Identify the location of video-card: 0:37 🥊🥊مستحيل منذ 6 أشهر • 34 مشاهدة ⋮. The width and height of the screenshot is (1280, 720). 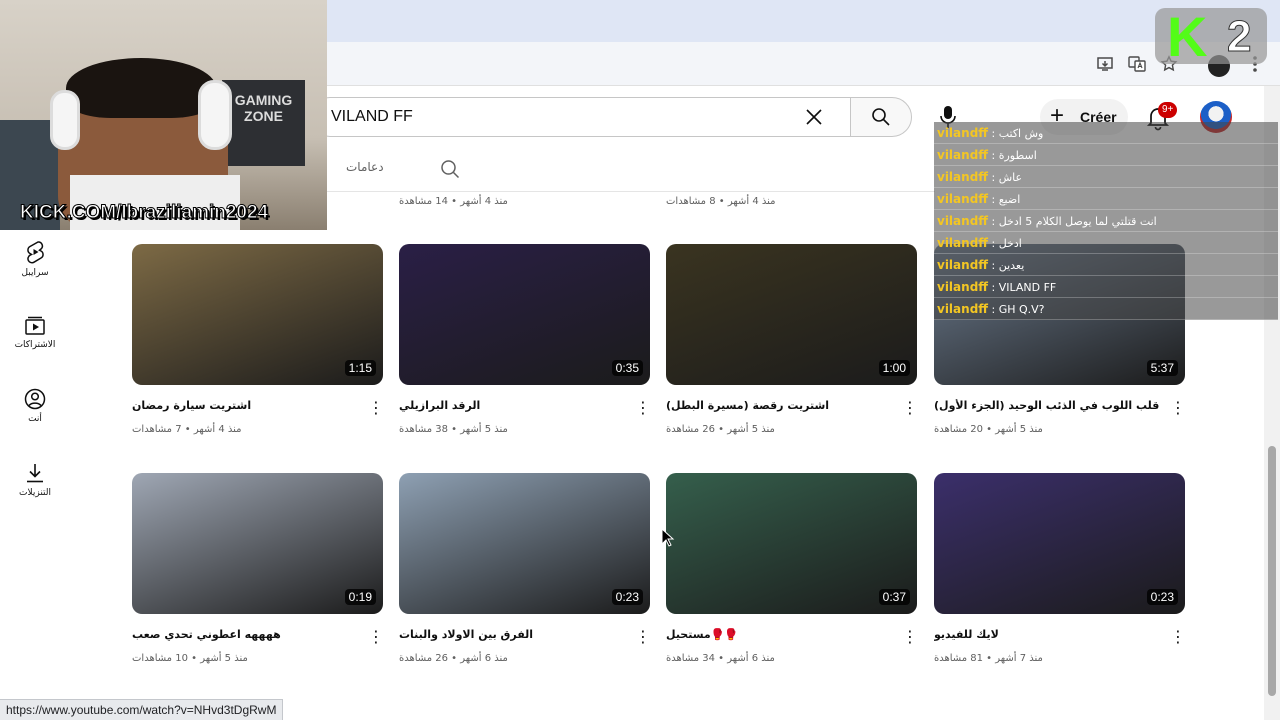
(792, 573).